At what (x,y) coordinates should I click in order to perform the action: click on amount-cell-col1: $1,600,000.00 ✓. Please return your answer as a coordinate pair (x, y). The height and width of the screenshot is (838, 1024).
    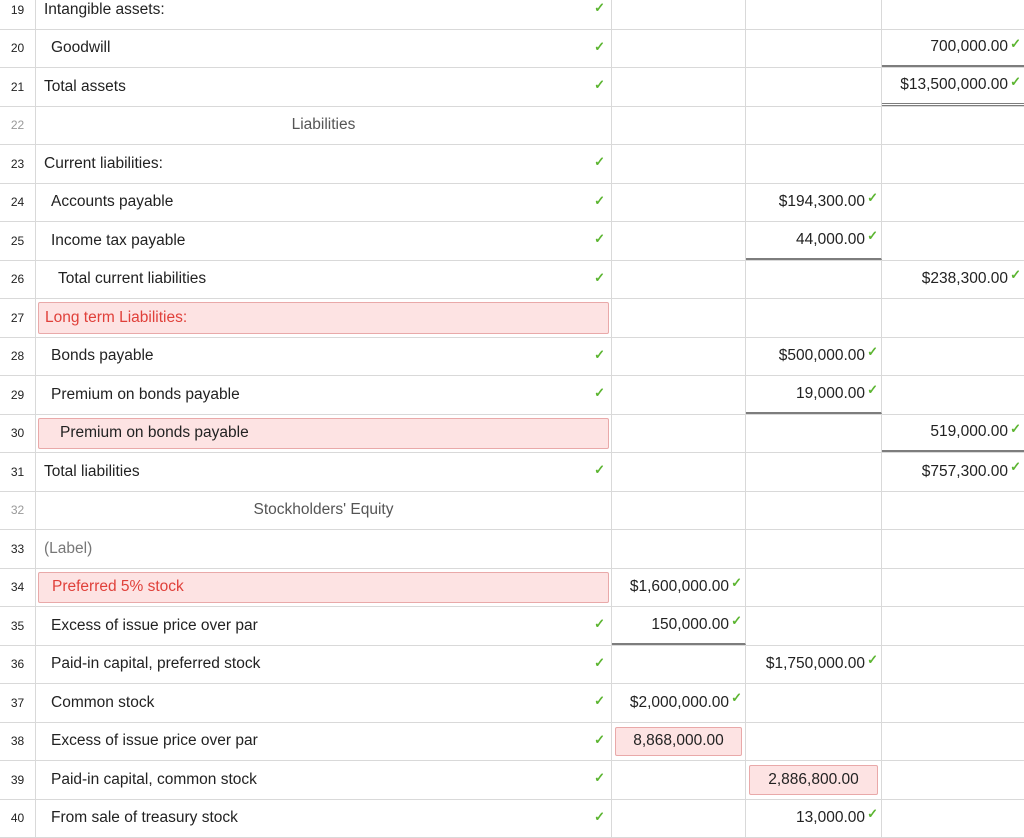
    Looking at the image, I should click on (679, 588).